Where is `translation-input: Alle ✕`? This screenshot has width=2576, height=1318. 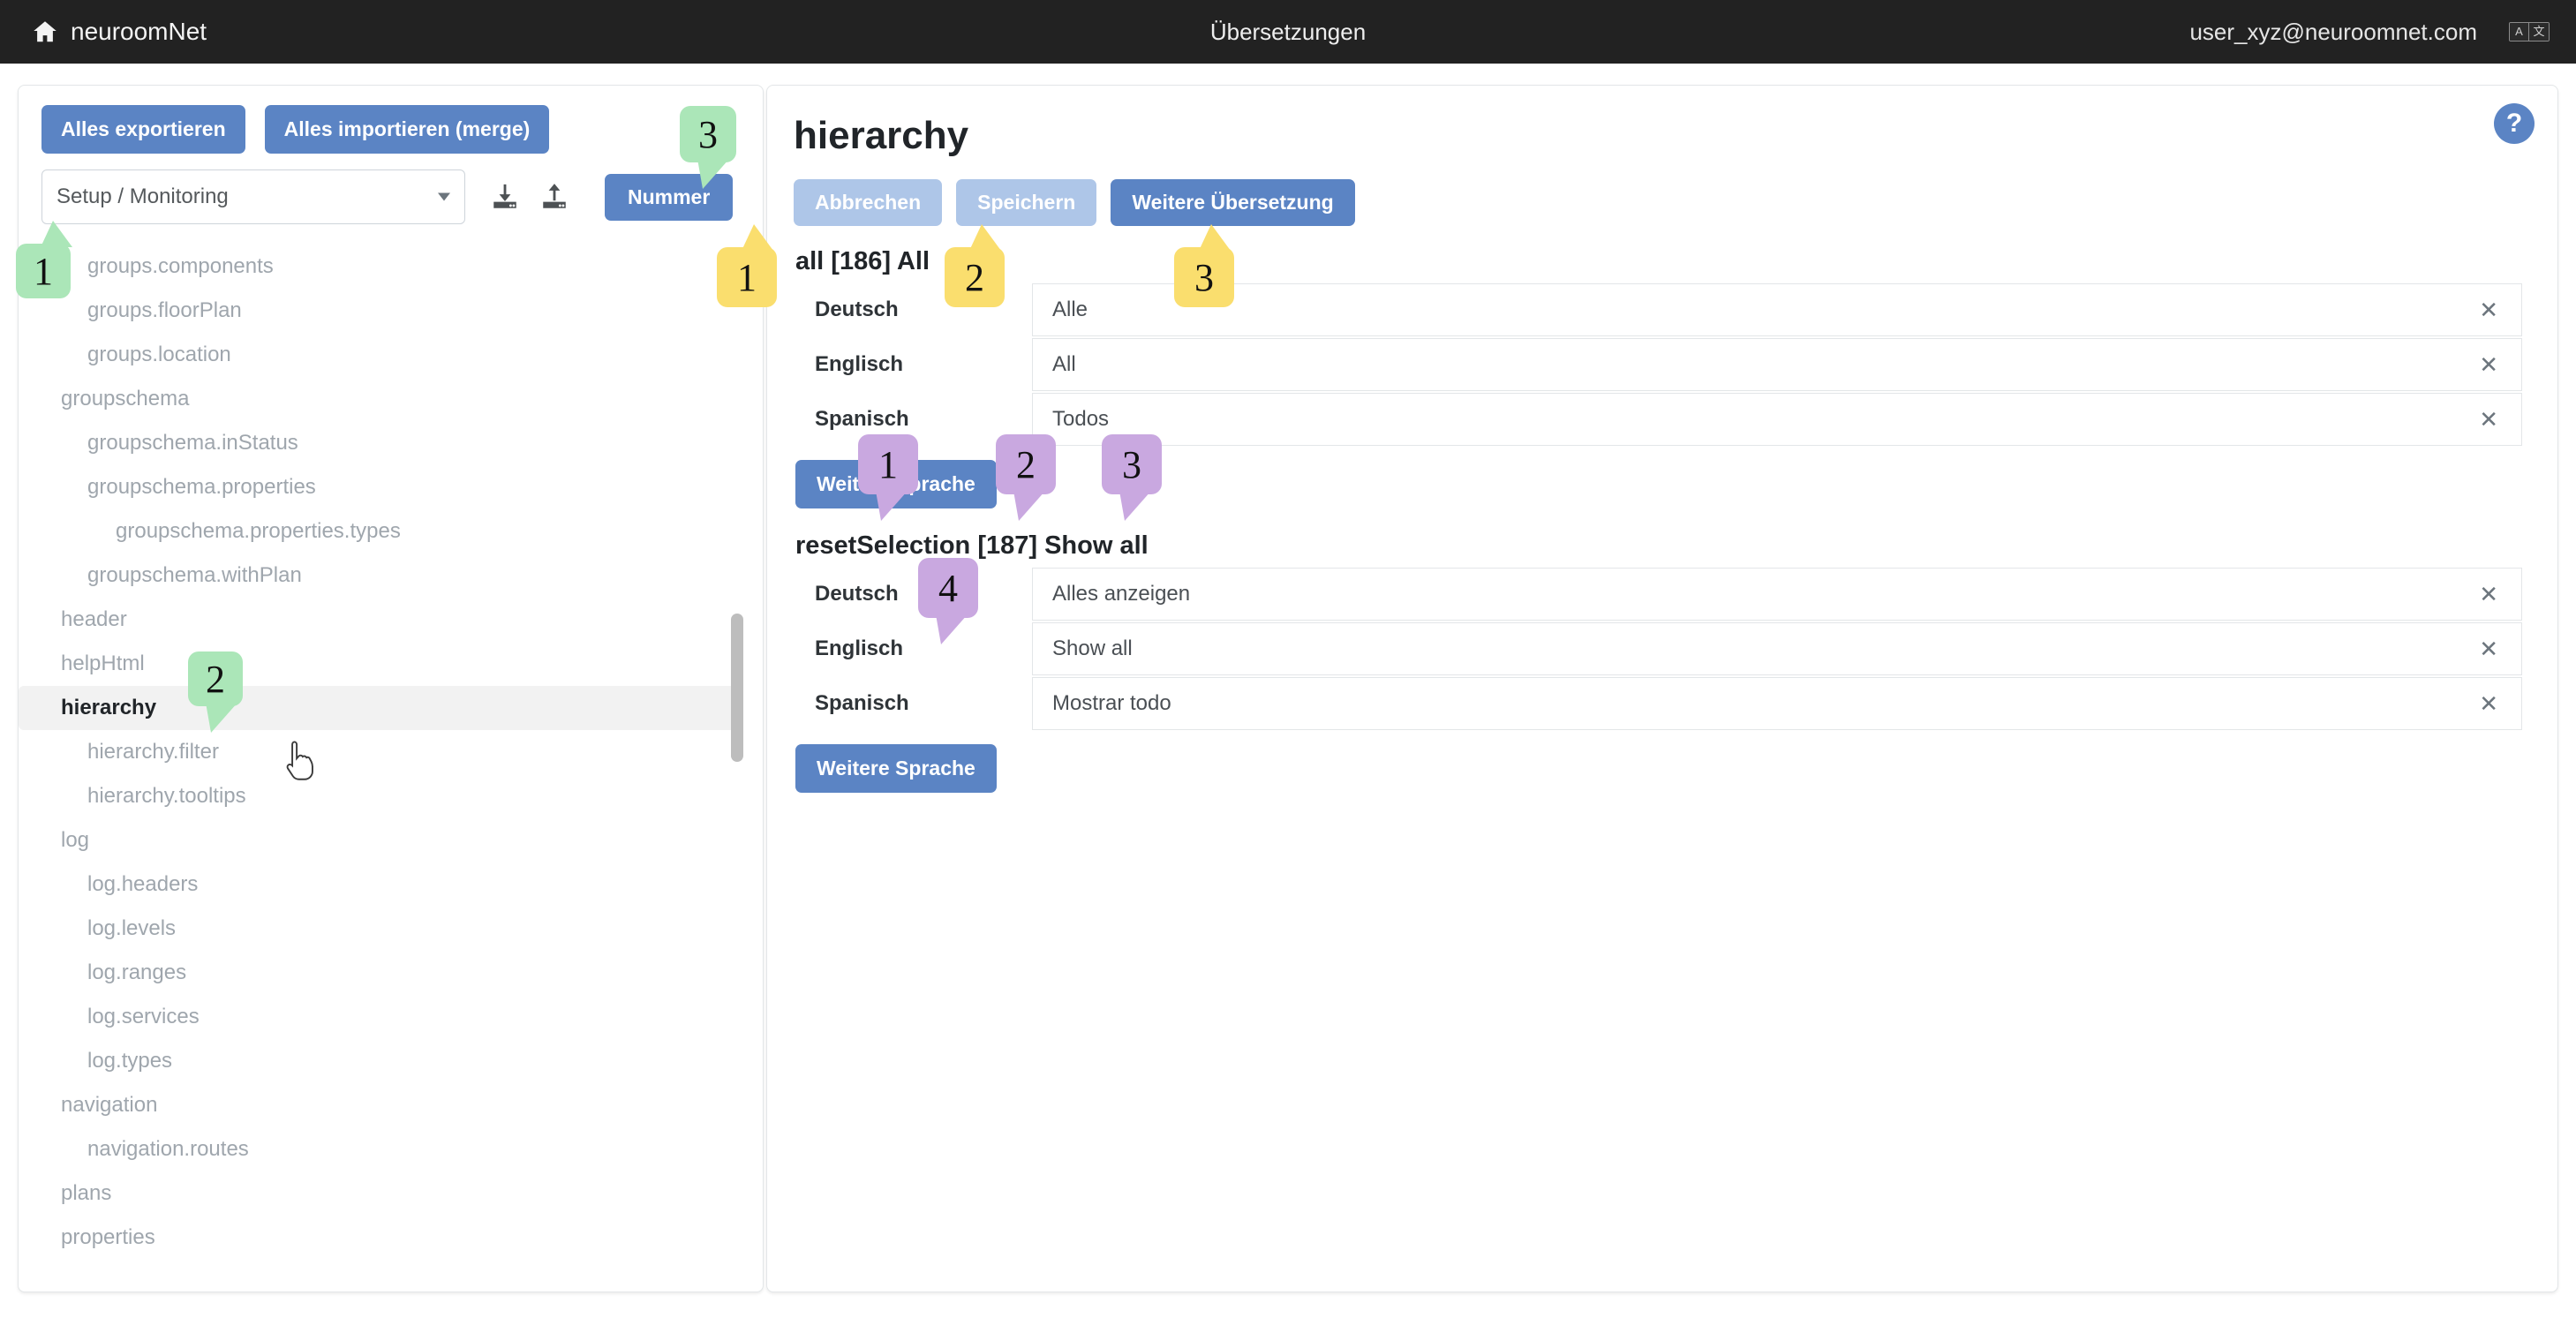
translation-input: Alle ✕ is located at coordinates (1777, 310).